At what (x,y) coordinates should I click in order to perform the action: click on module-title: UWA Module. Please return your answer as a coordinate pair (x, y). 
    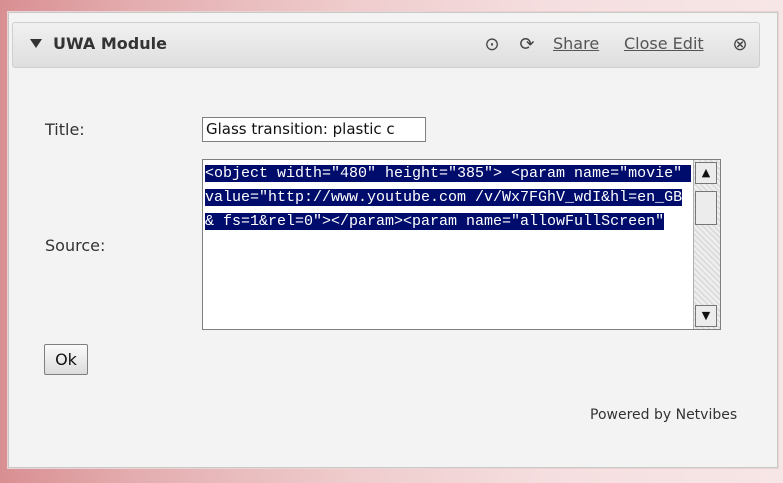
    Looking at the image, I should click on (110, 43).